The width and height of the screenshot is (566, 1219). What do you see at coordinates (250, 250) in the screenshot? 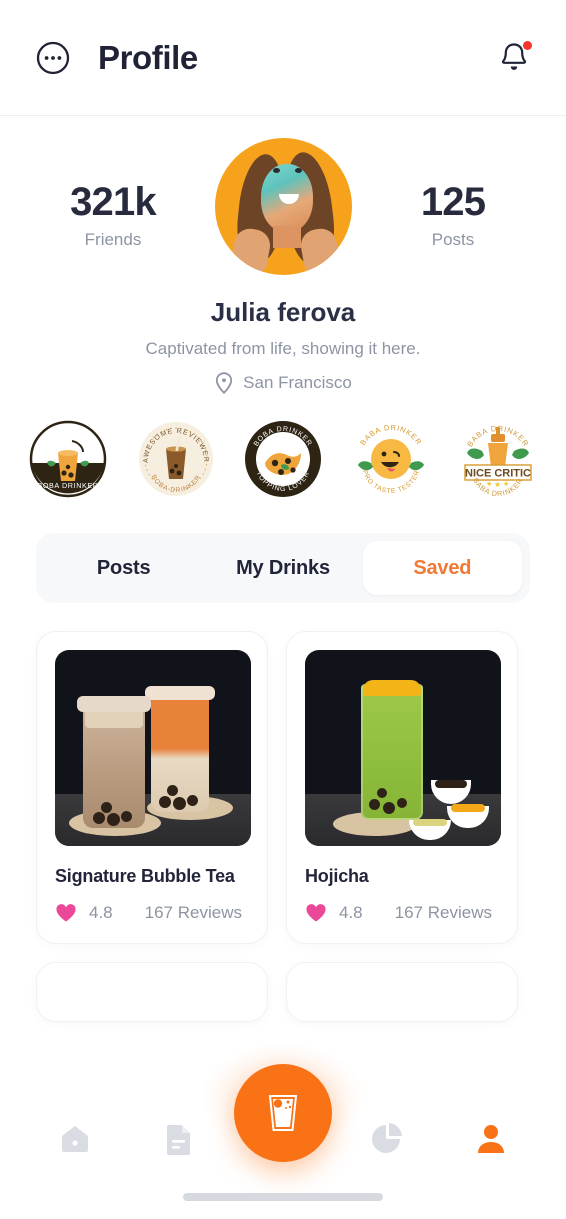
I see `avatar-thumb-left` at bounding box center [250, 250].